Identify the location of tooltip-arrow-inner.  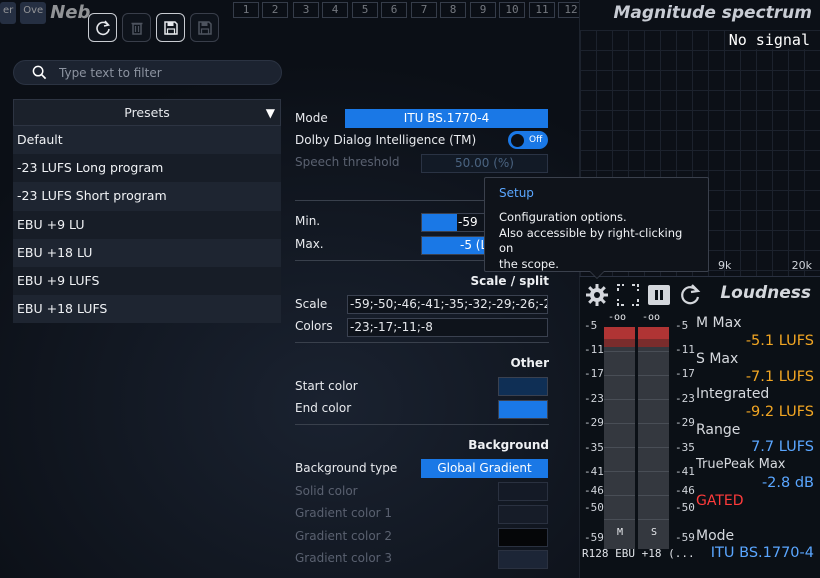
(597, 274).